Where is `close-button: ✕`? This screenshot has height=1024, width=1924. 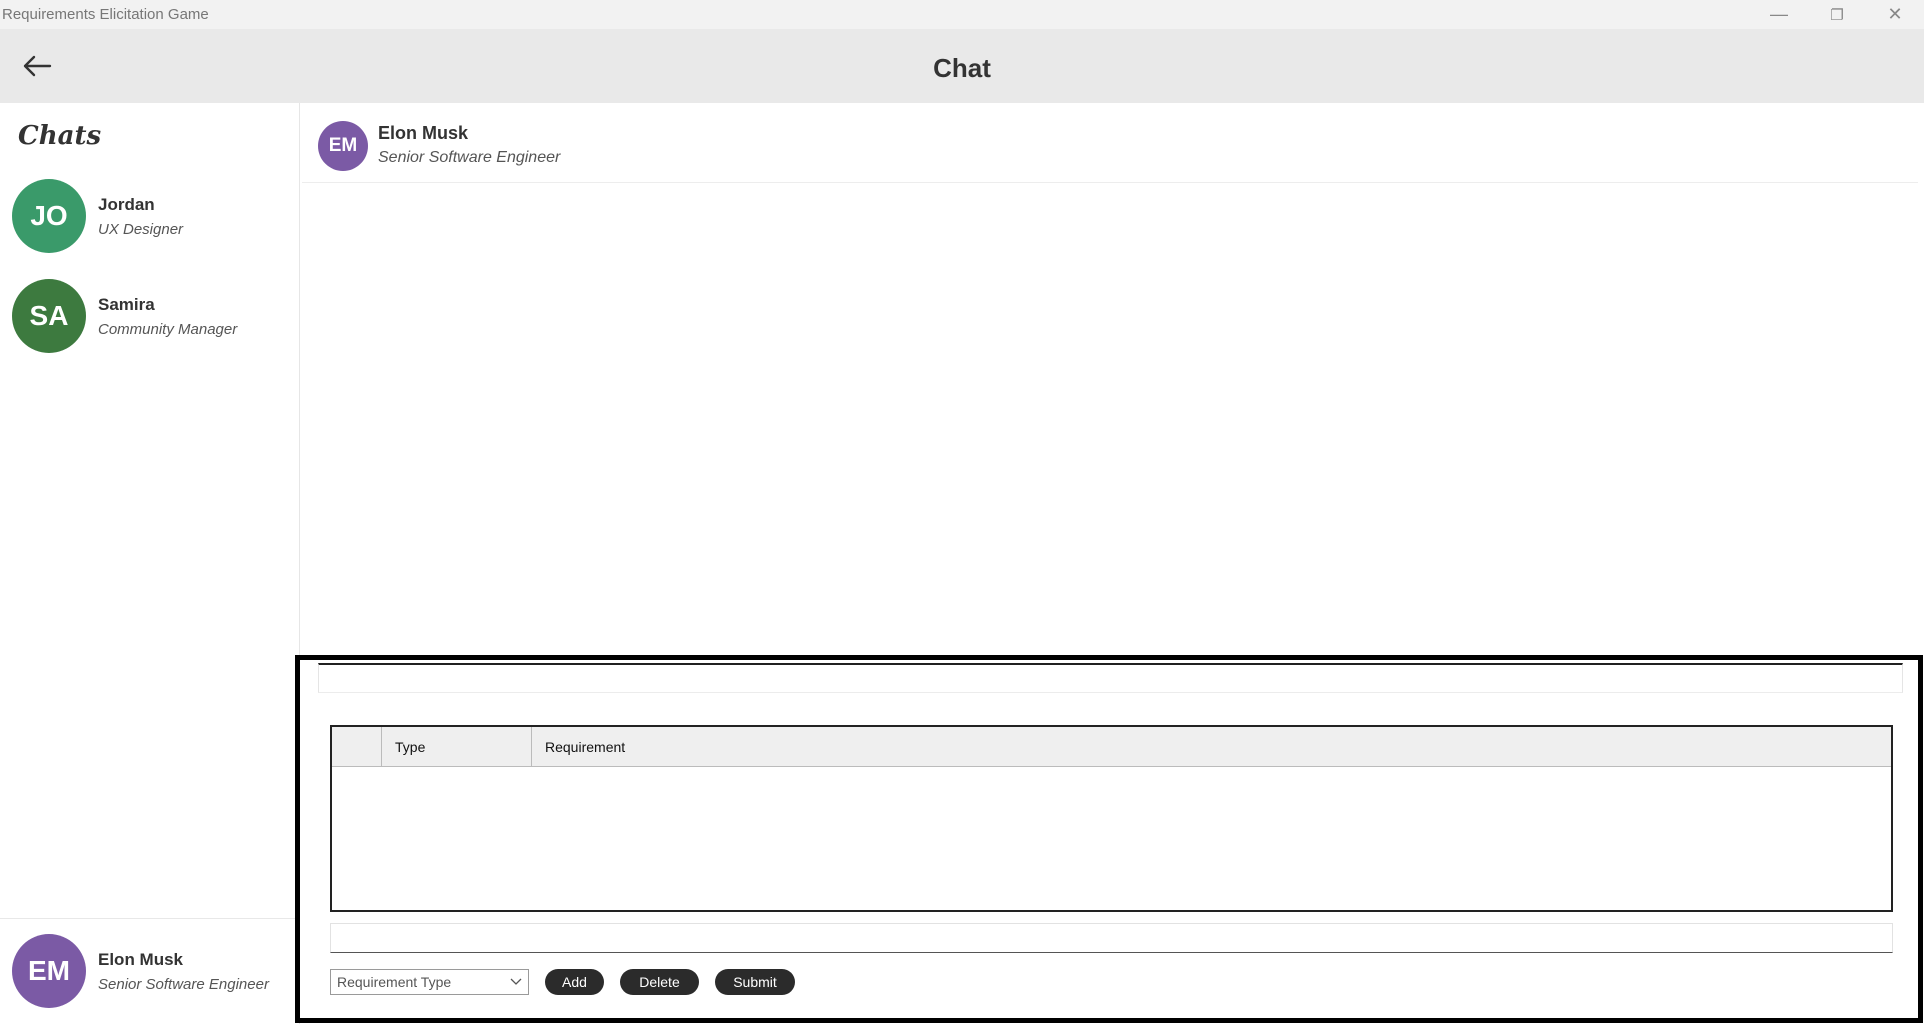
close-button: ✕ is located at coordinates (1895, 14).